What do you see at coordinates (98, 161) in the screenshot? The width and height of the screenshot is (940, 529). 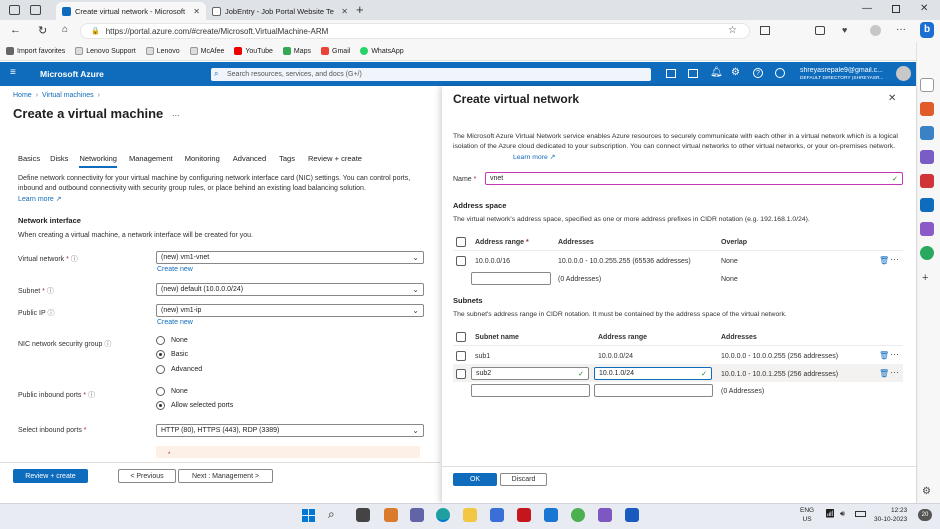 I see `tab-networking: Networking` at bounding box center [98, 161].